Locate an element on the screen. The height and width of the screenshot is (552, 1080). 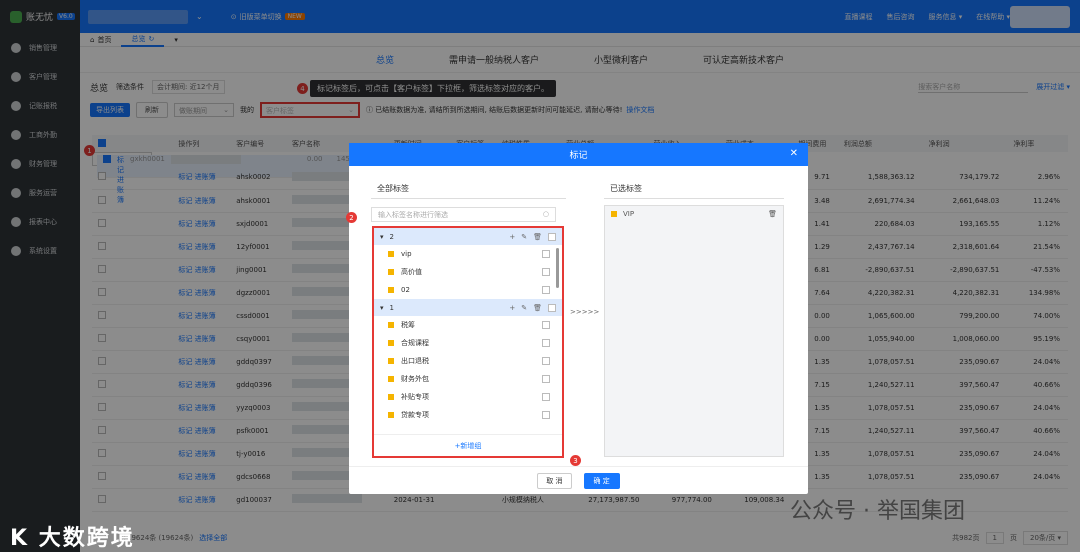
tag-item: 贷款专项 is located at coordinates (468, 415).